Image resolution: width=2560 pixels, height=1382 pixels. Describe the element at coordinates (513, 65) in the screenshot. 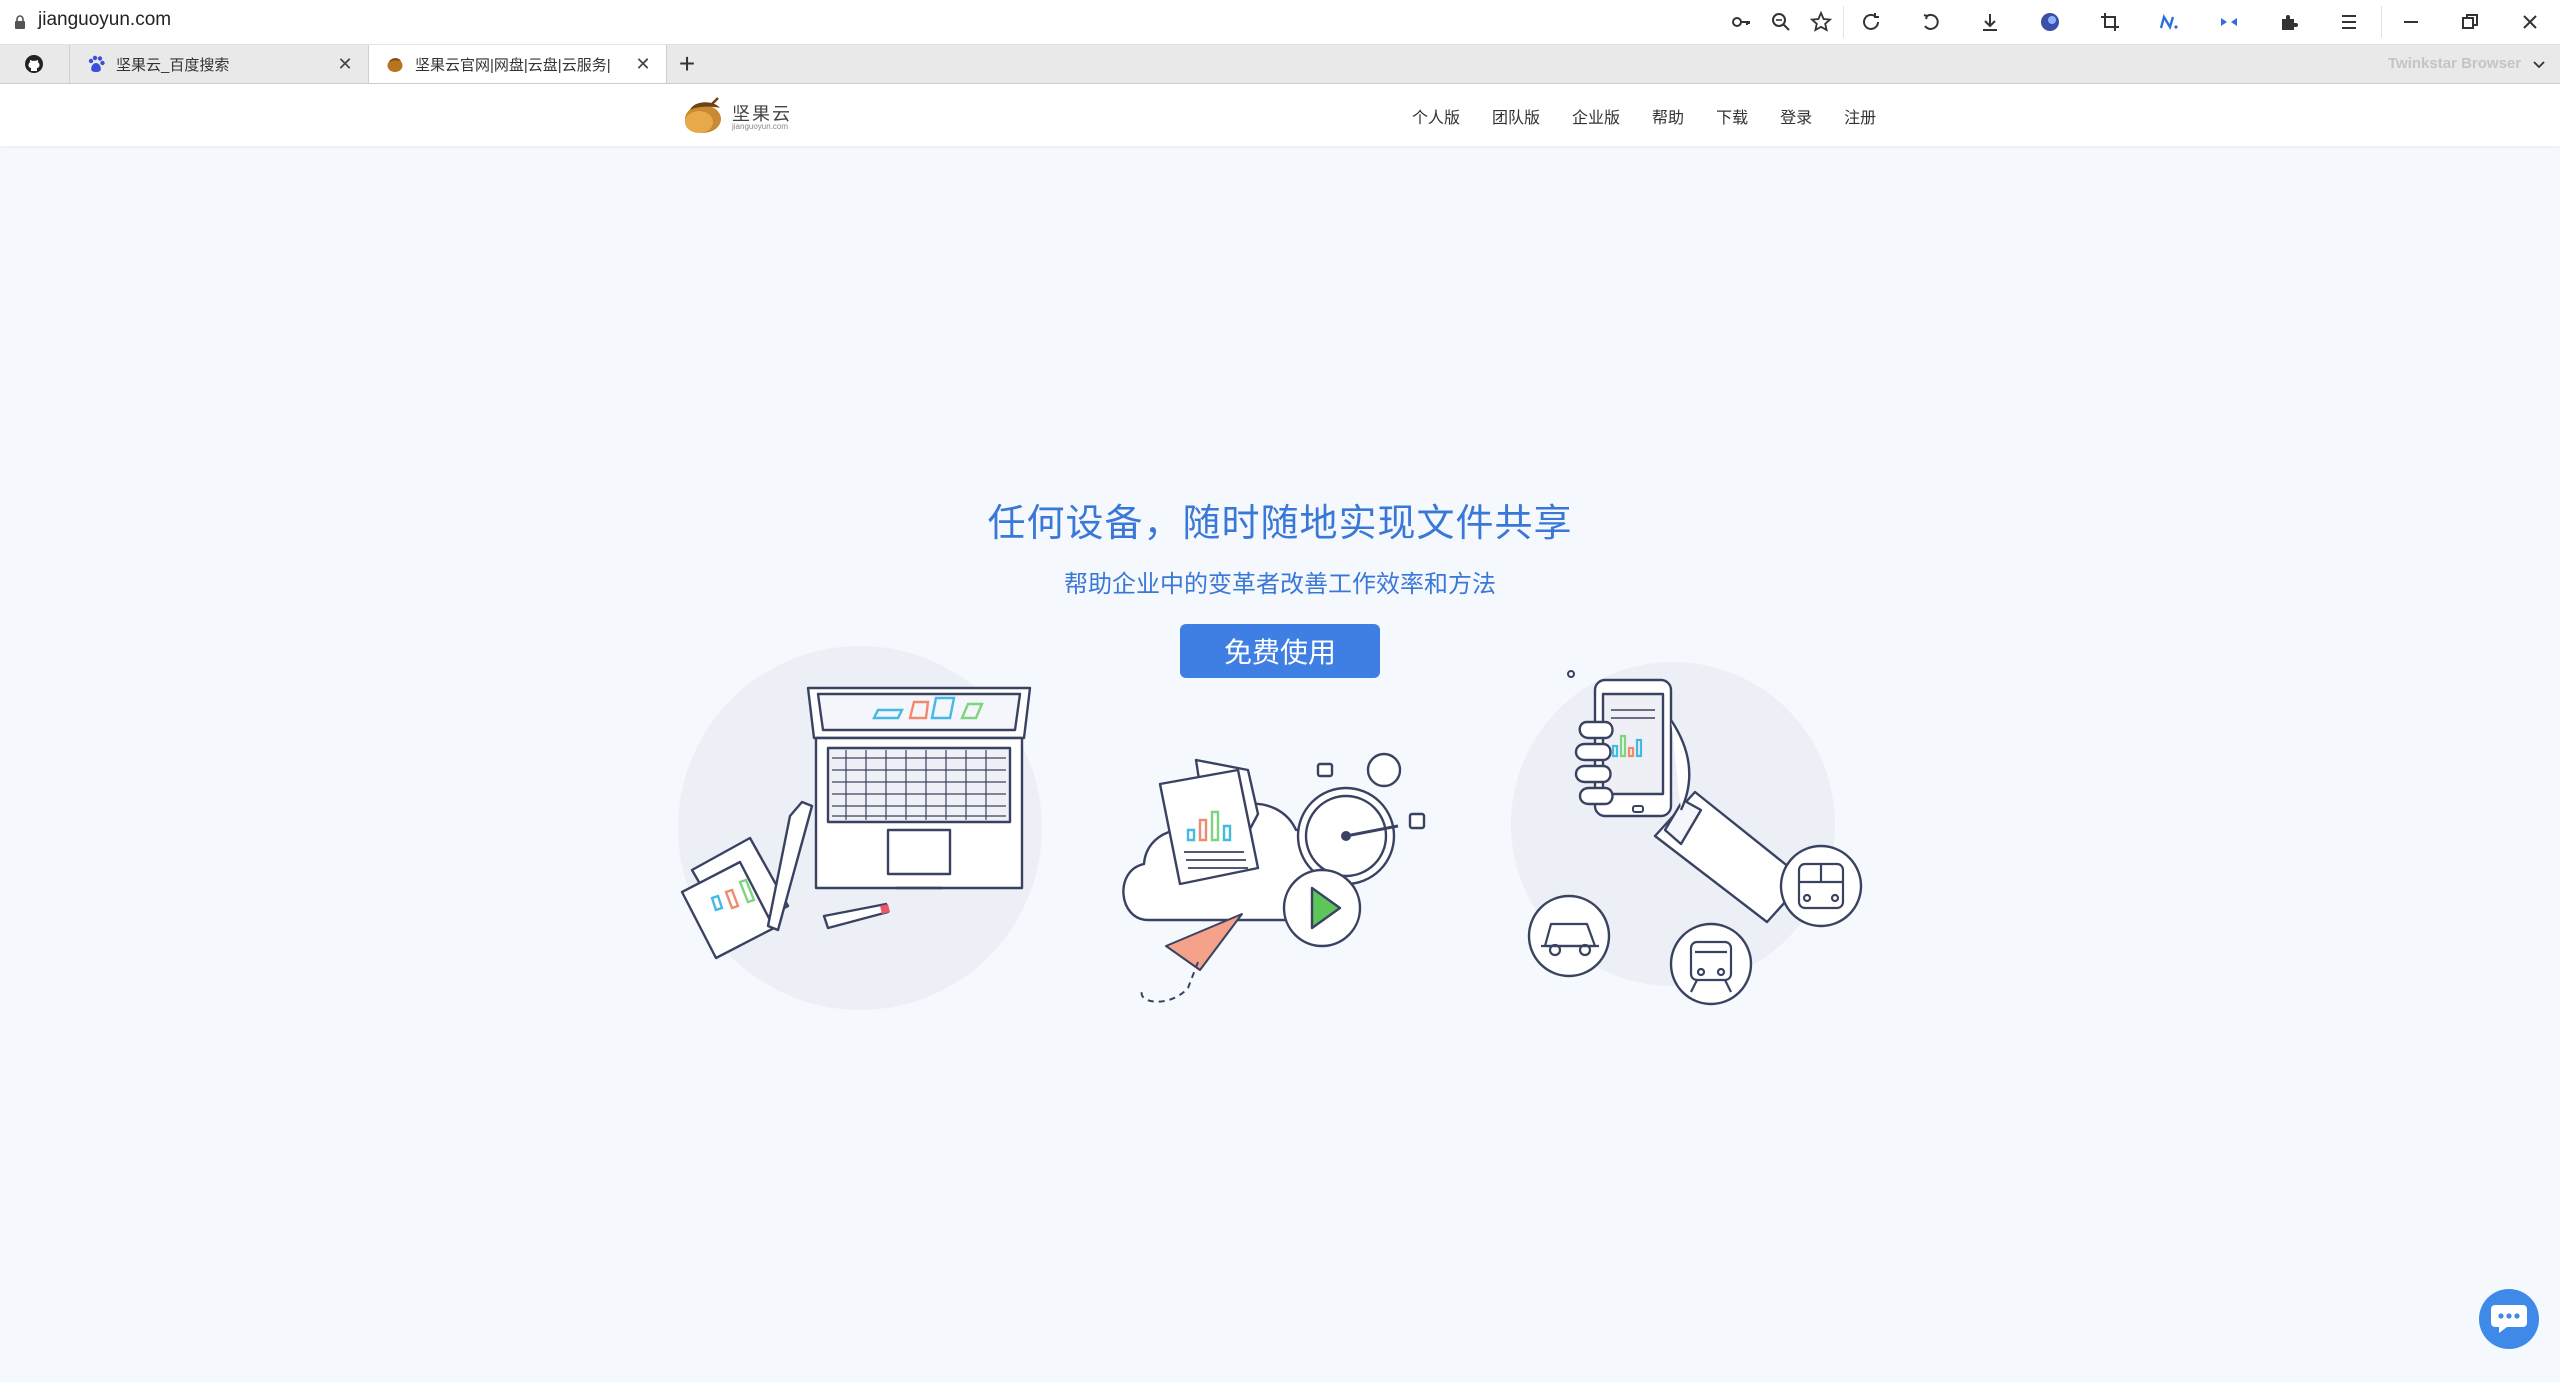

I see `tab-title: 坚果云官网|网盘|云盘|云服务|` at that location.